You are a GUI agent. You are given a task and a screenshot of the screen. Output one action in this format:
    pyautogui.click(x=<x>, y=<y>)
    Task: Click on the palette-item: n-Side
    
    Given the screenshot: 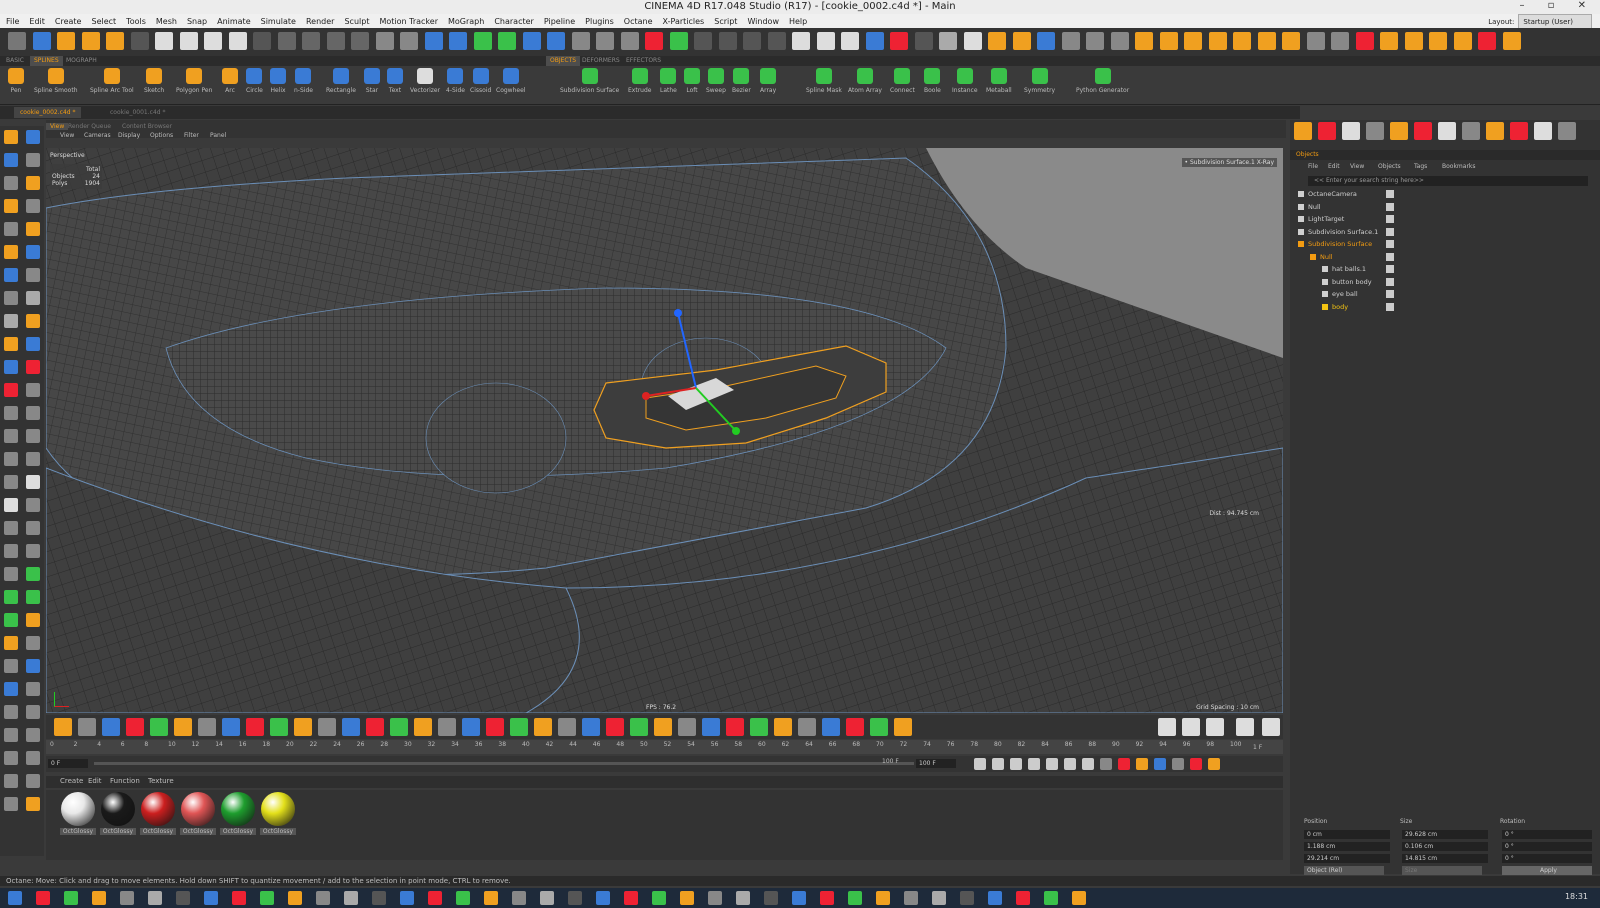 What is the action you would take?
    pyautogui.click(x=303, y=81)
    